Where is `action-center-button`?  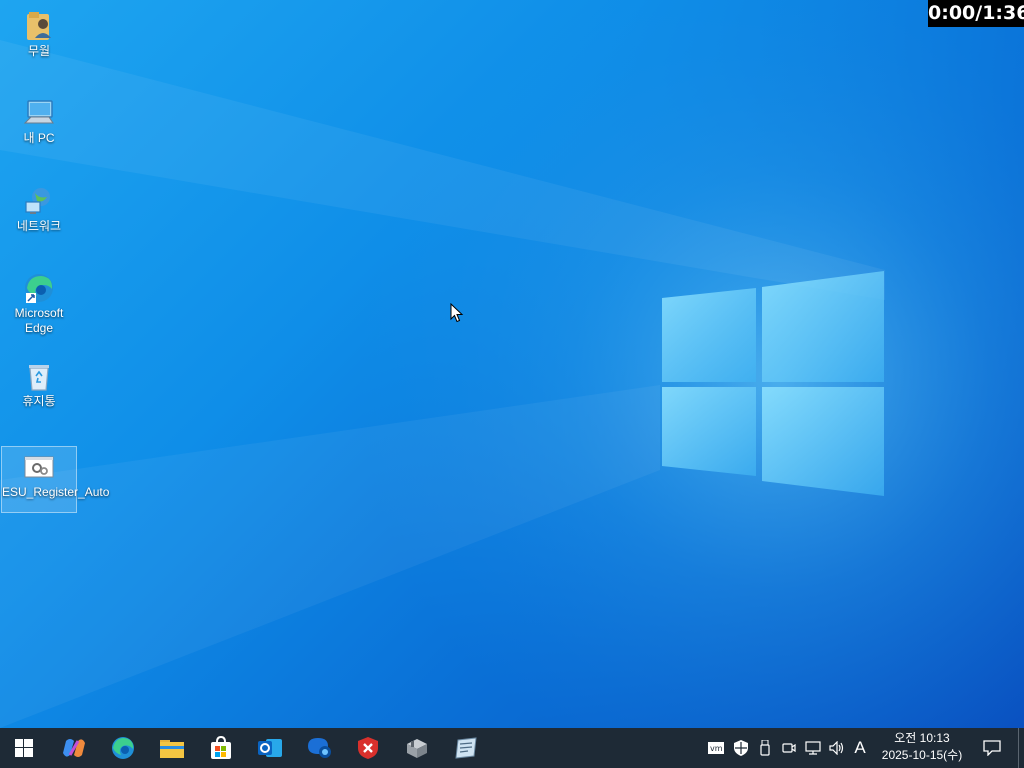 action-center-button is located at coordinates (992, 748).